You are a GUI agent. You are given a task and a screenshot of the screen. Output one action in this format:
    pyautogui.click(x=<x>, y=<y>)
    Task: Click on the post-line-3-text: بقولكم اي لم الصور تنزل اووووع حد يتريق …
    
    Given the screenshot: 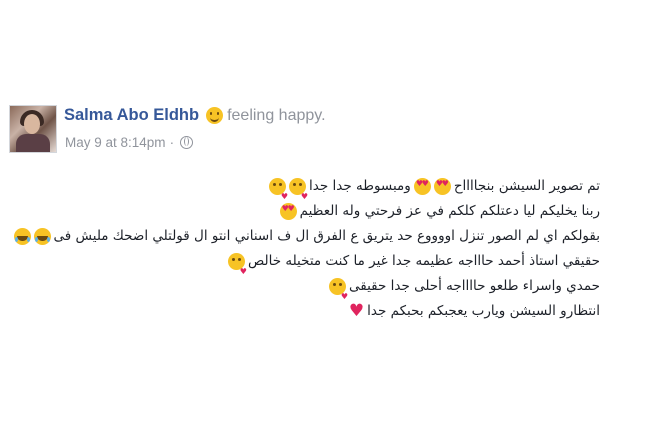 What is the action you would take?
    pyautogui.click(x=326, y=236)
    